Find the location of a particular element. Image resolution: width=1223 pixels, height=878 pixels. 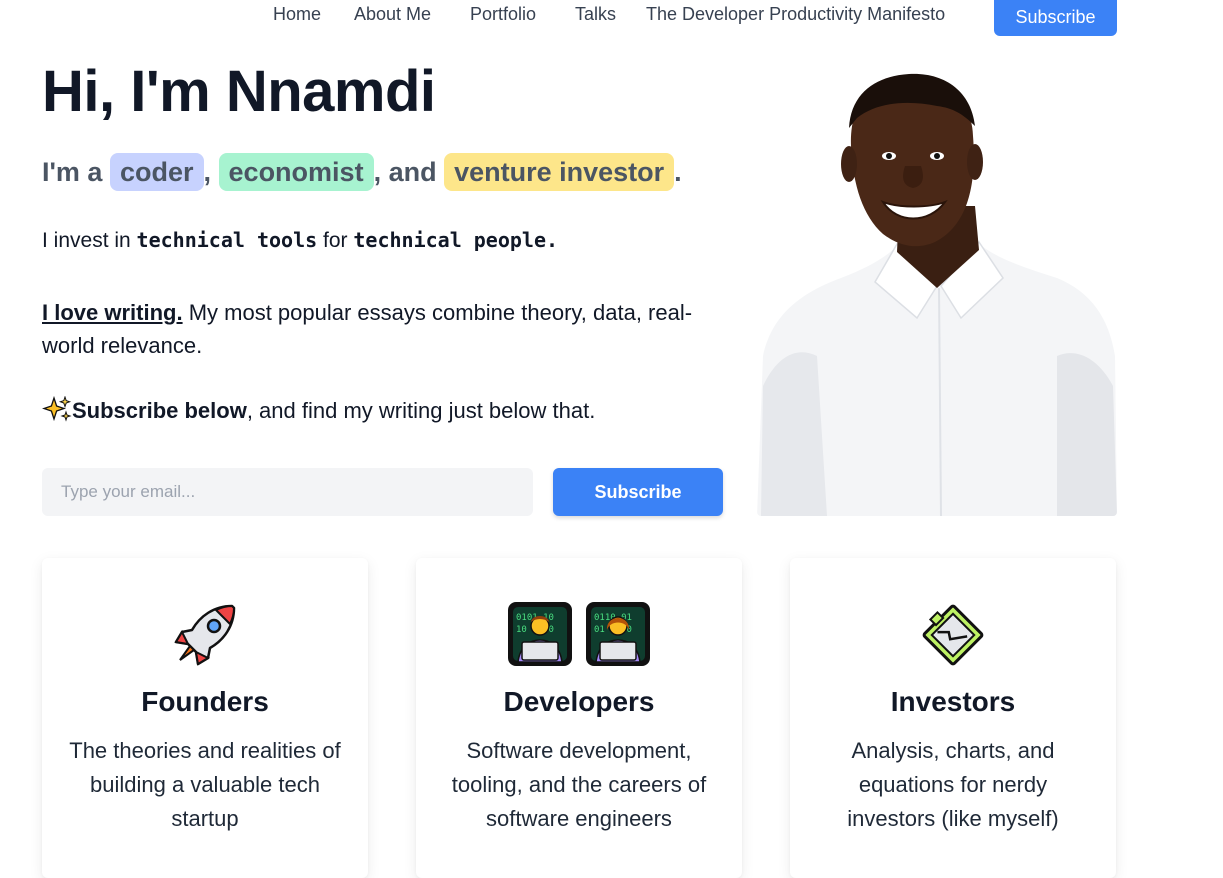

card-title: Investors is located at coordinates (953, 701).